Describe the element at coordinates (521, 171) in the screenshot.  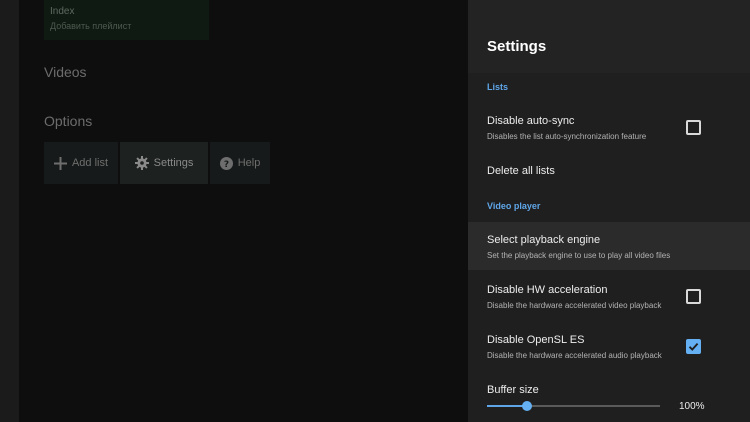
I see `delete-all-lists-title: Delete all lists` at that location.